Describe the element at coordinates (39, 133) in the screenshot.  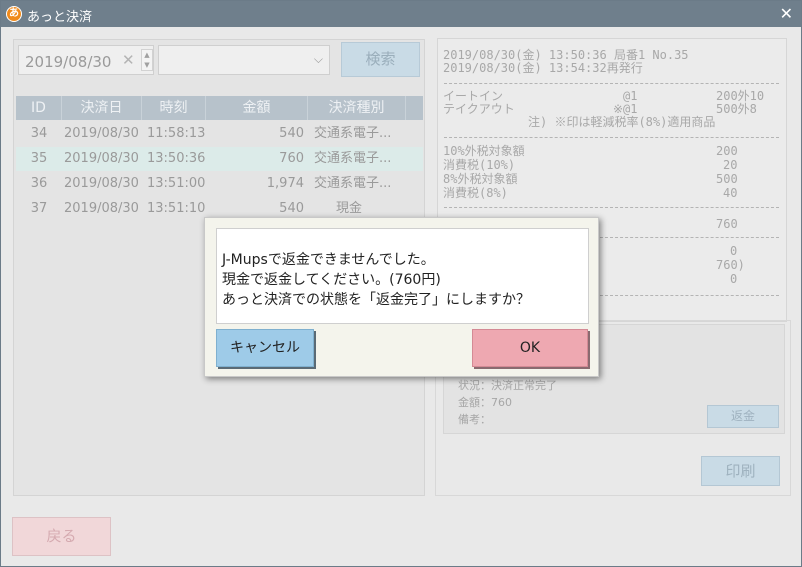
I see `cell-id: 34` at that location.